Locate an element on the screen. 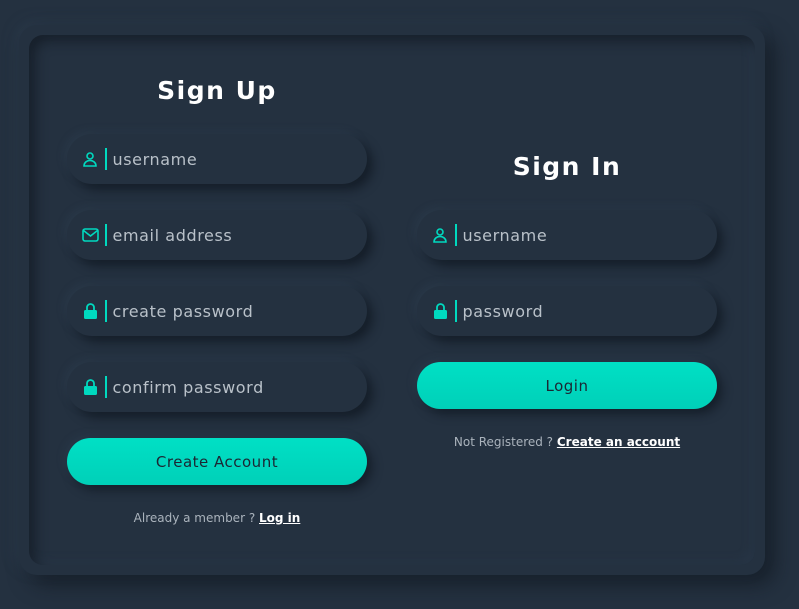 The width and height of the screenshot is (799, 609). signup-note-text: Already a member ? is located at coordinates (196, 518).